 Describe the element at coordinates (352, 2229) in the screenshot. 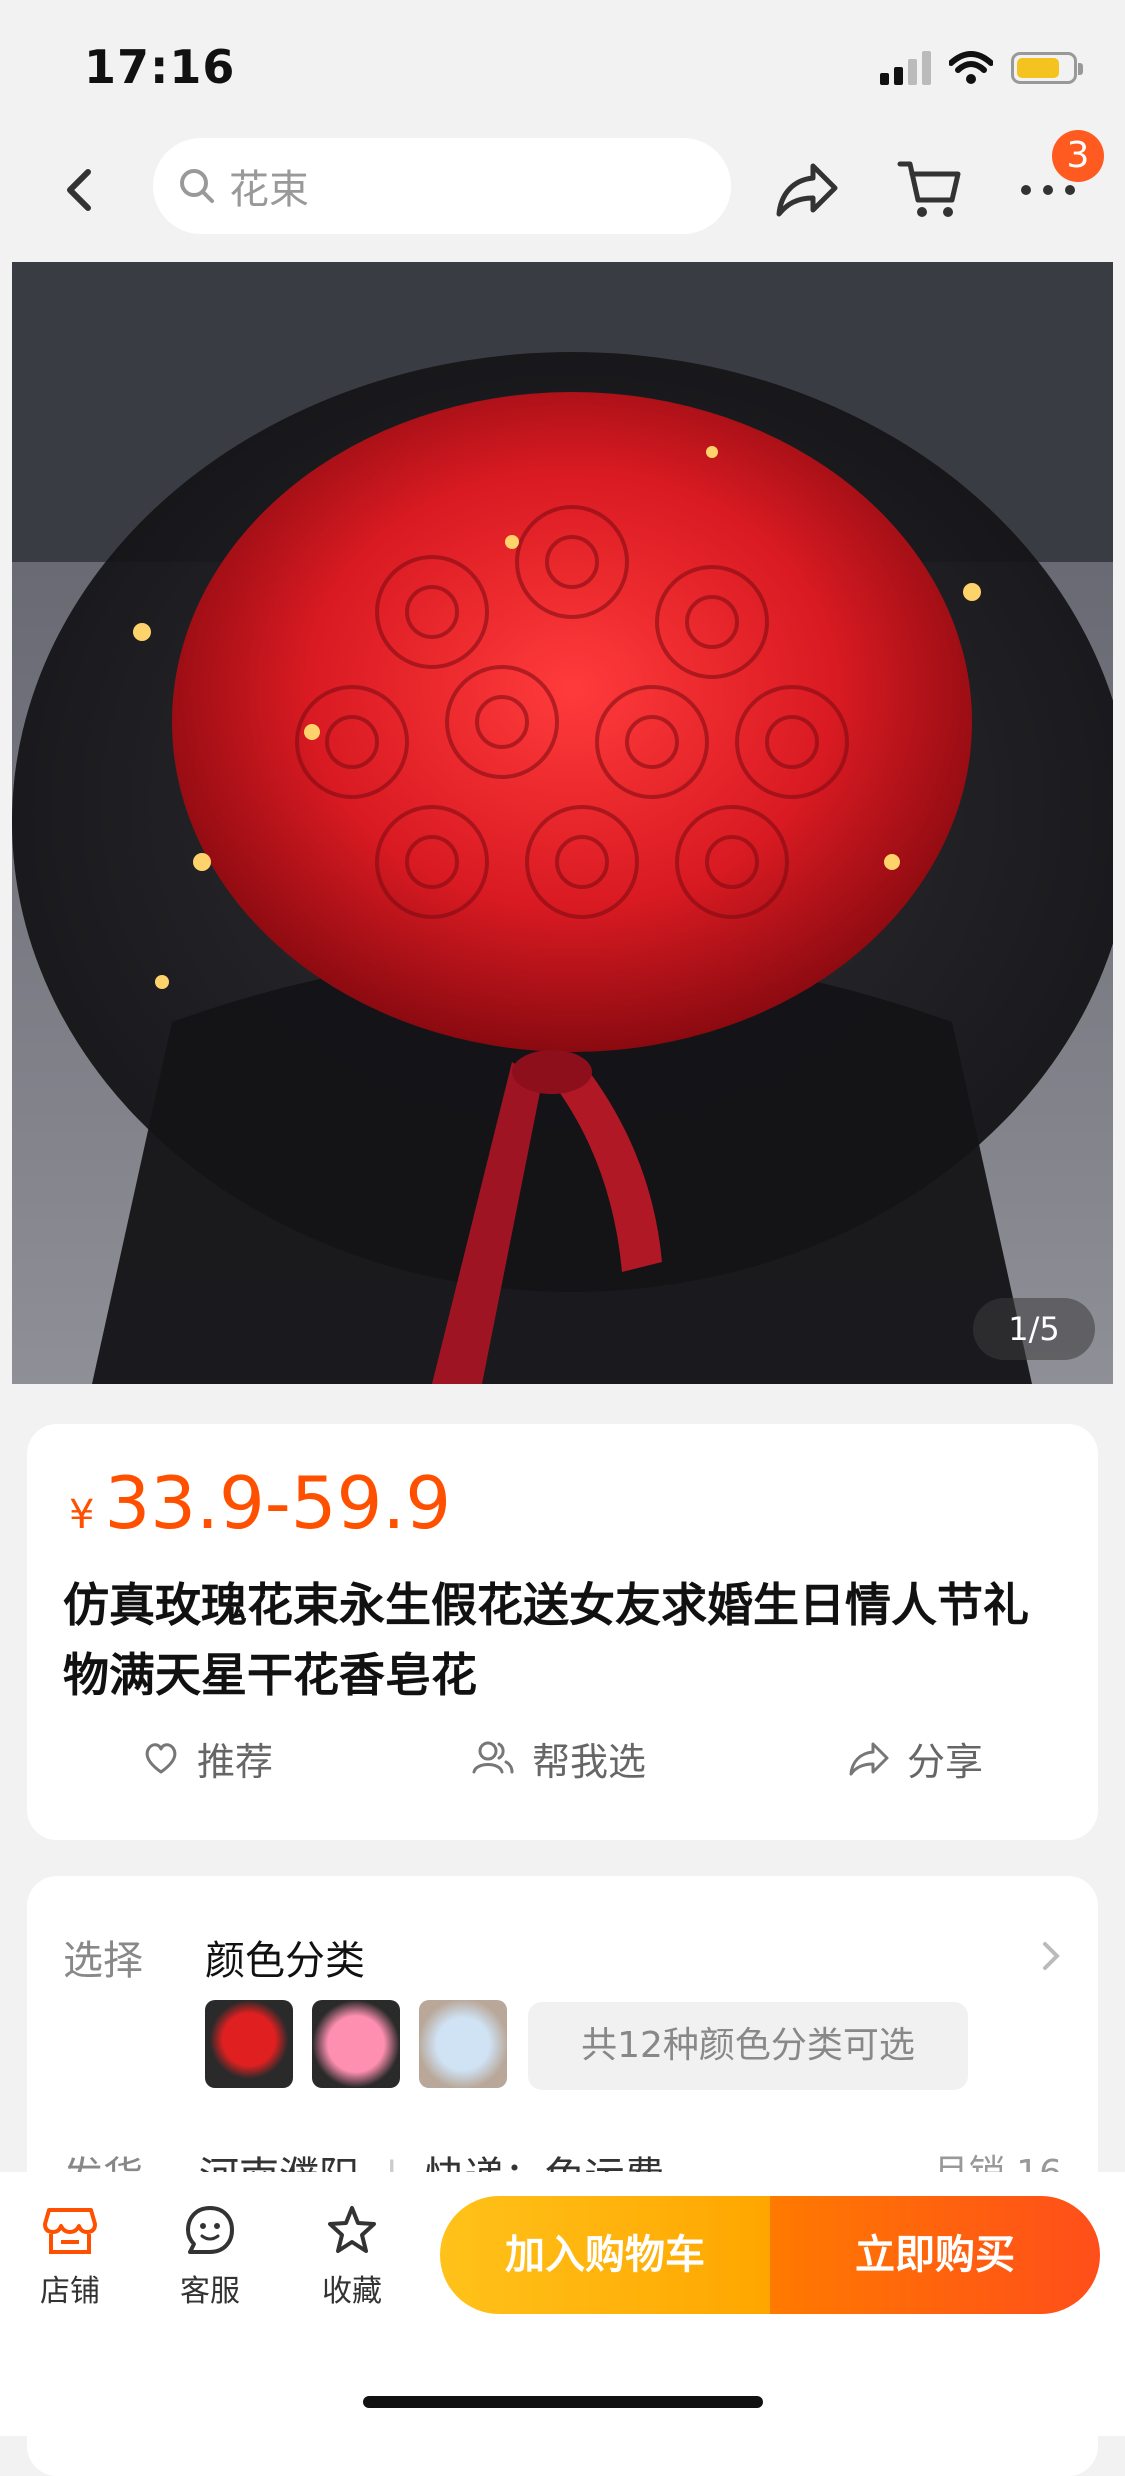

I see `star-icon` at that location.